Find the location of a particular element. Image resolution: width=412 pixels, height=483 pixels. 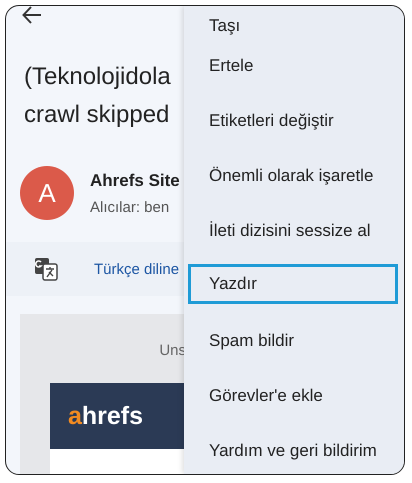

email-subject: (Teknolojidola is located at coordinates (98, 77).